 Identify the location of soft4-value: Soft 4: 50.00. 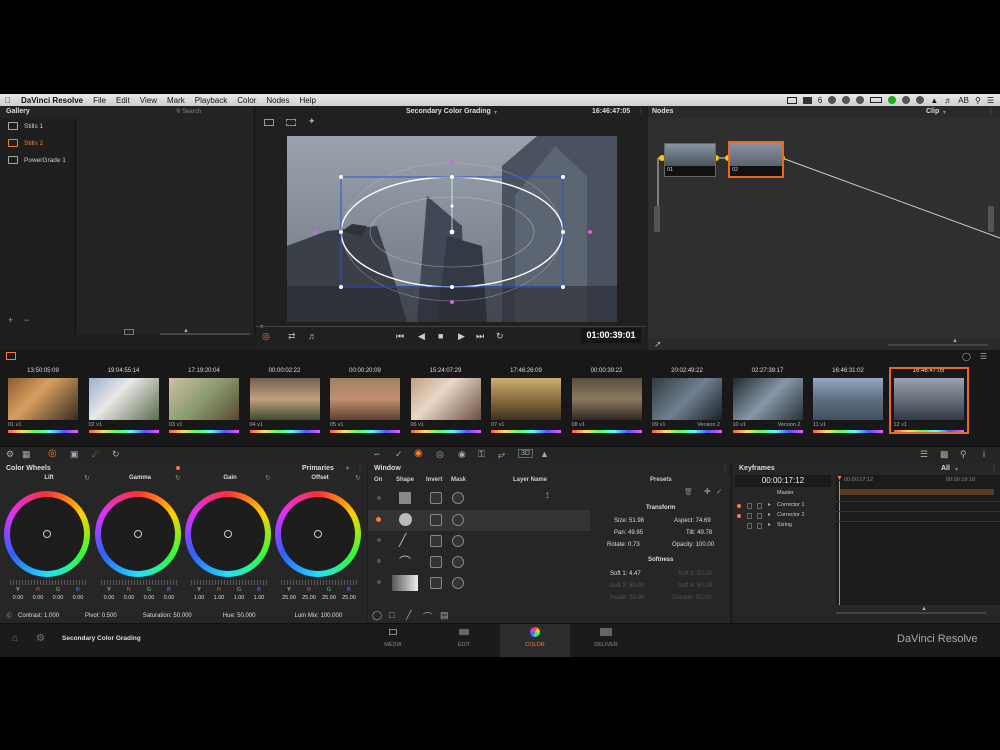
(695, 586).